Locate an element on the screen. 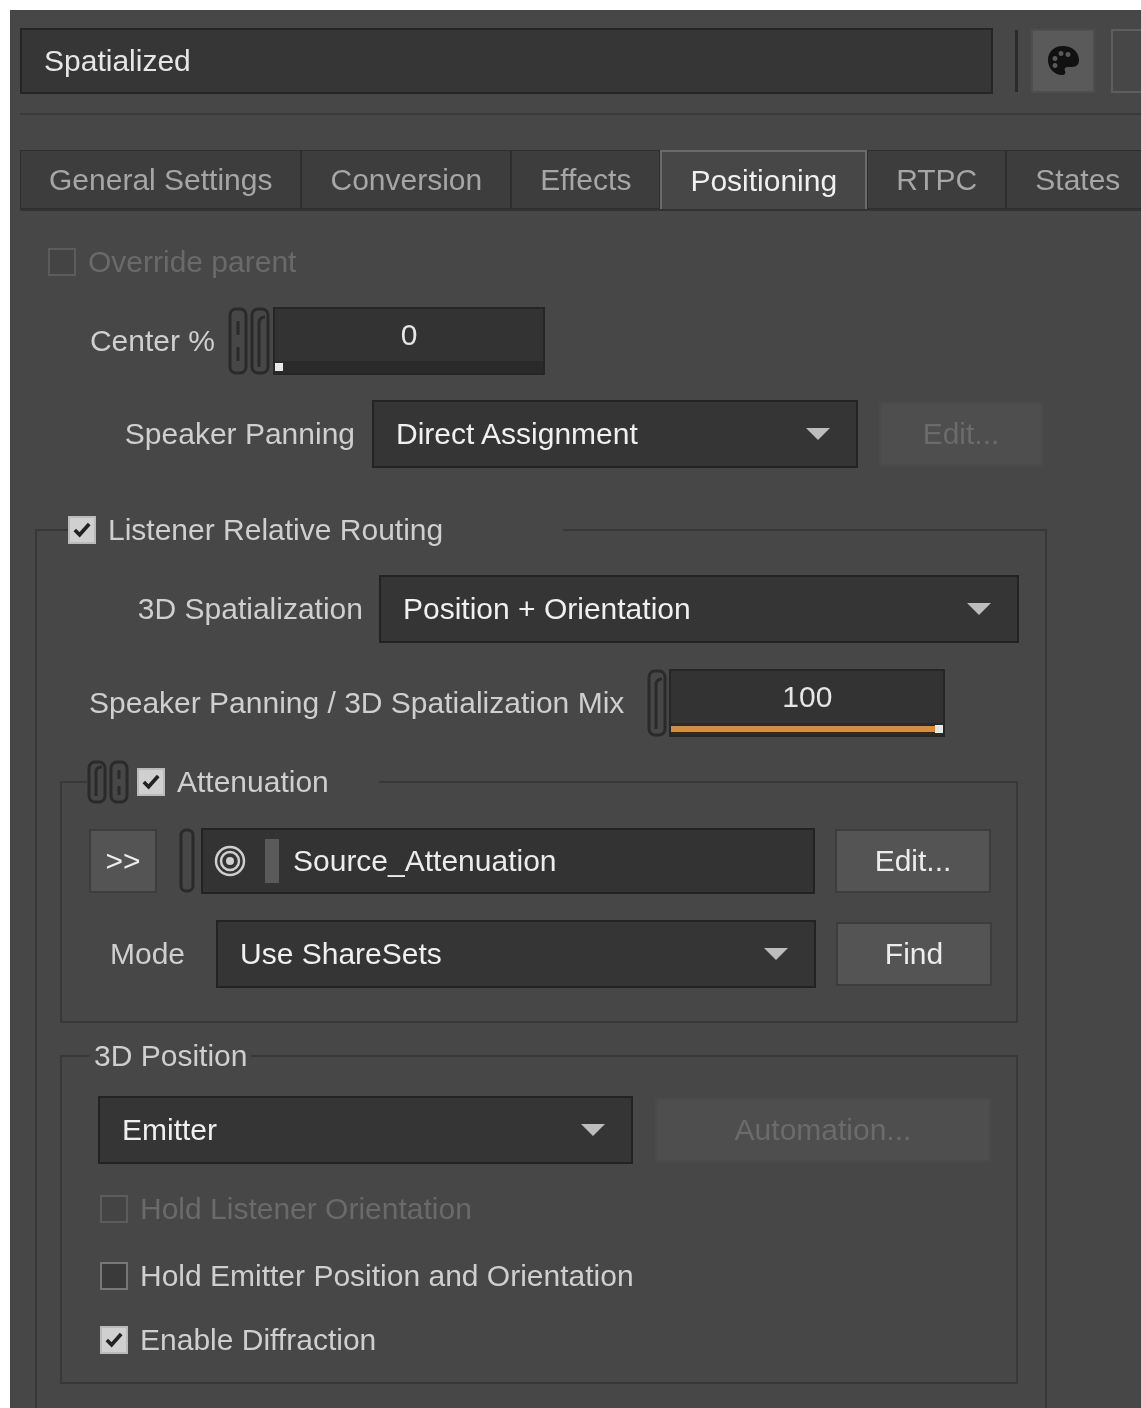 Image resolution: width=1141 pixels, height=1408 pixels. expand-button: >> is located at coordinates (123, 860).